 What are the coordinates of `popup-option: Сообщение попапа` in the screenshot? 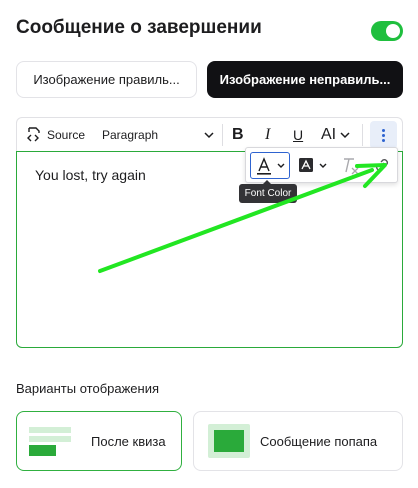 It's located at (298, 441).